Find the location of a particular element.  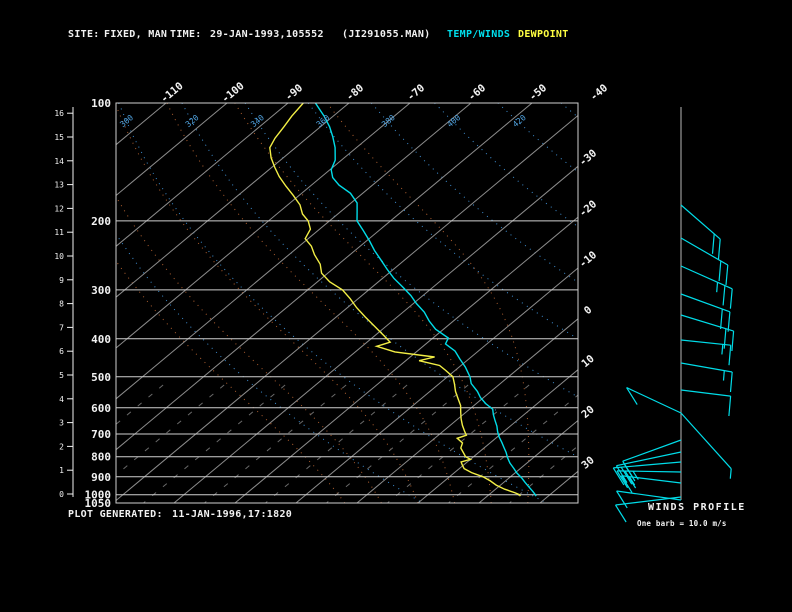

height-axis-labels: 012345678910111213141516 is located at coordinates (59, 304).